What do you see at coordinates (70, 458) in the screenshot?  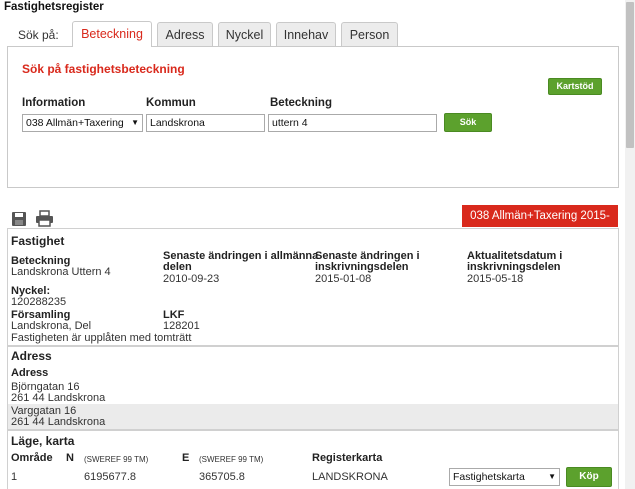 I see `col-n: N` at bounding box center [70, 458].